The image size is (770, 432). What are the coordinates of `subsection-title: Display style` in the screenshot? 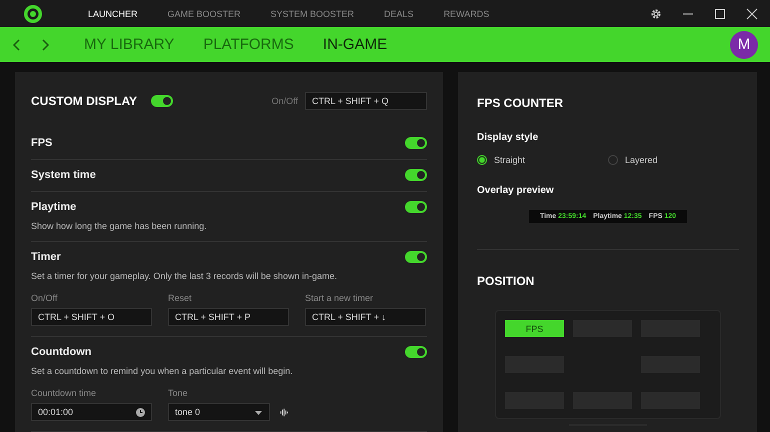 It's located at (508, 137).